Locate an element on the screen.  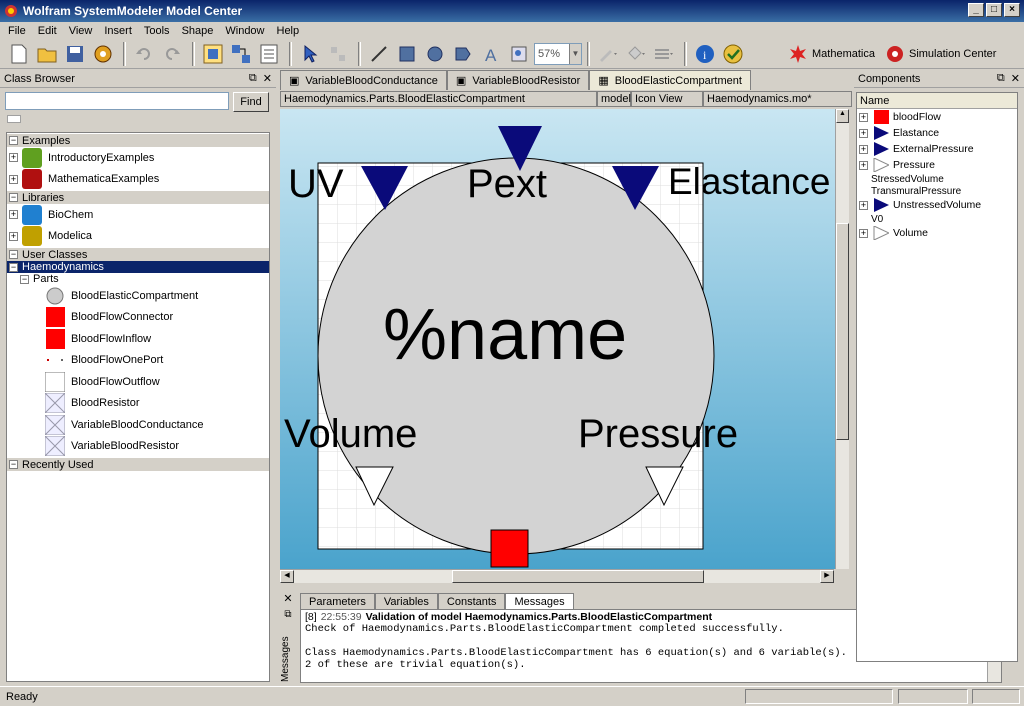
menu-view: View is located at coordinates (81, 31).